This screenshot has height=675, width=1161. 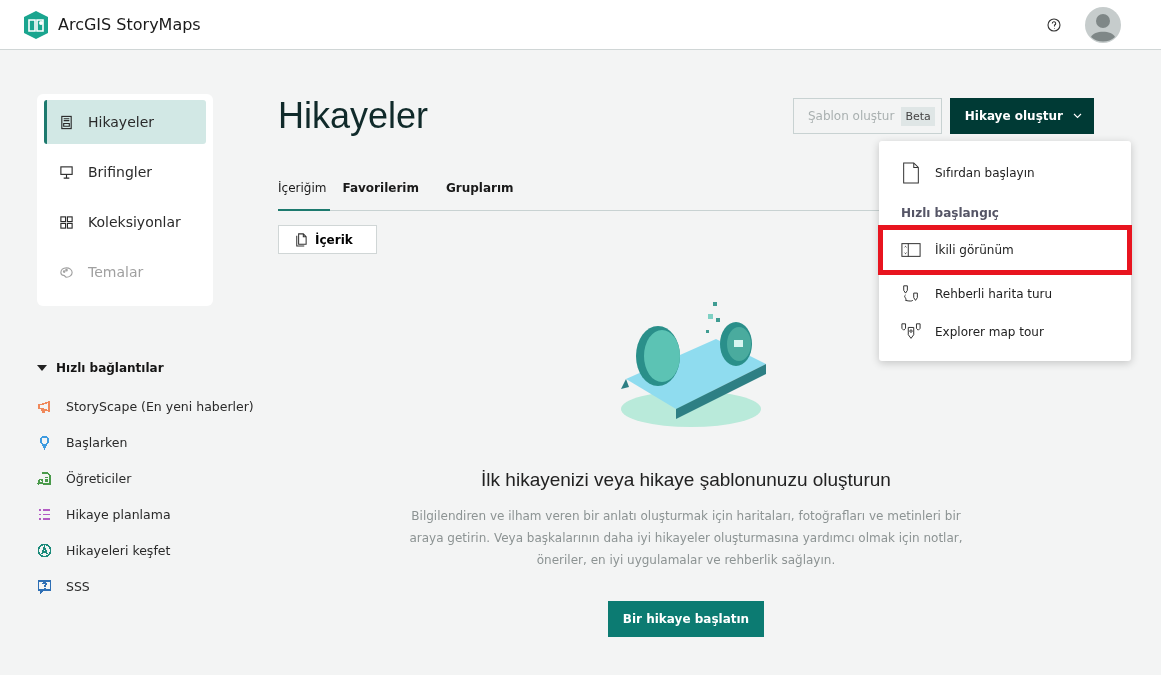 What do you see at coordinates (686, 538) in the screenshot?
I see `empty-state-description: Bilgilendiren ve ilham veren bir anlatı oluşturmak için haritaları, fotoğrafları ve metinleri bir araya getirin. Veya başkalarının daha iyi hikayeler oluşturmasına yardımcı olmak için notlar, öneriler, en iyi uygulamalar ve rehberlik sağlayın.` at bounding box center [686, 538].